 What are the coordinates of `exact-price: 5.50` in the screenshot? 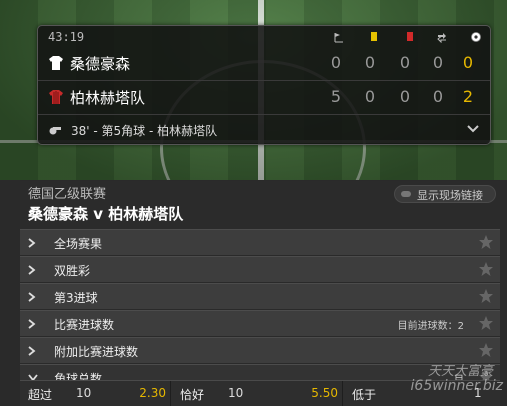 It's located at (324, 393).